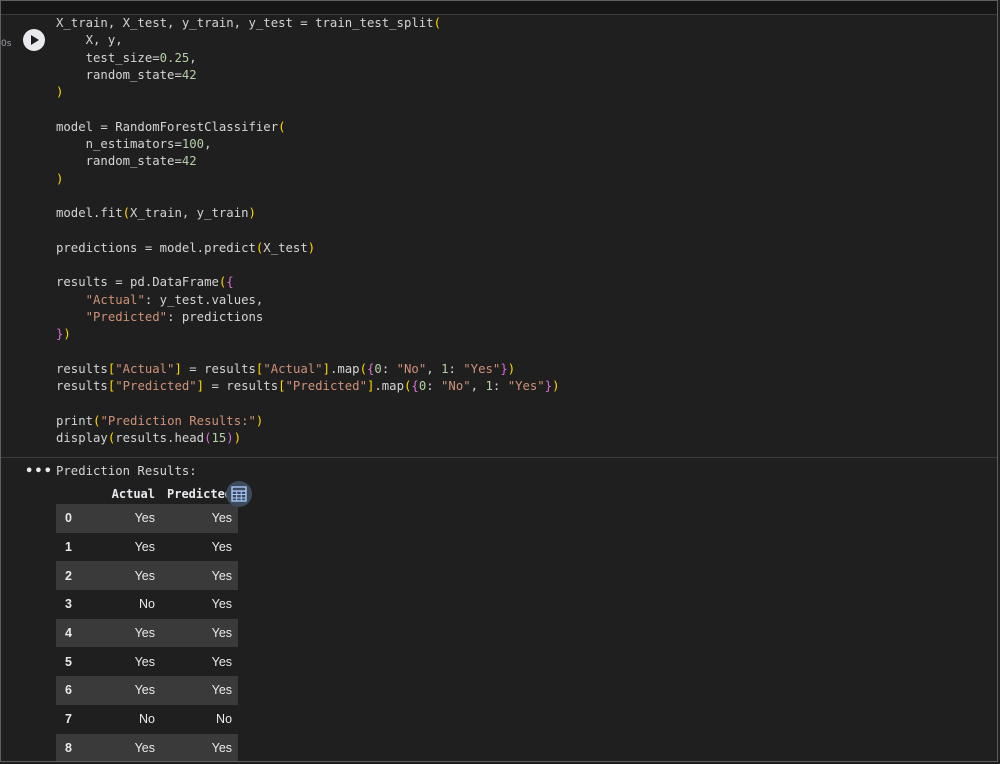 The height and width of the screenshot is (764, 1000). What do you see at coordinates (378, 368) in the screenshot?
I see `code-token: 0` at bounding box center [378, 368].